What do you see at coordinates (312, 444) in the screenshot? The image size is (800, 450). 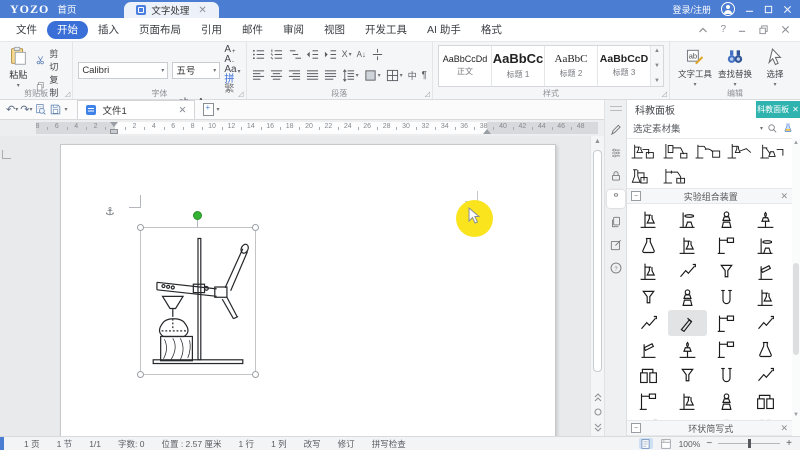 I see `status-item-7: 改写` at bounding box center [312, 444].